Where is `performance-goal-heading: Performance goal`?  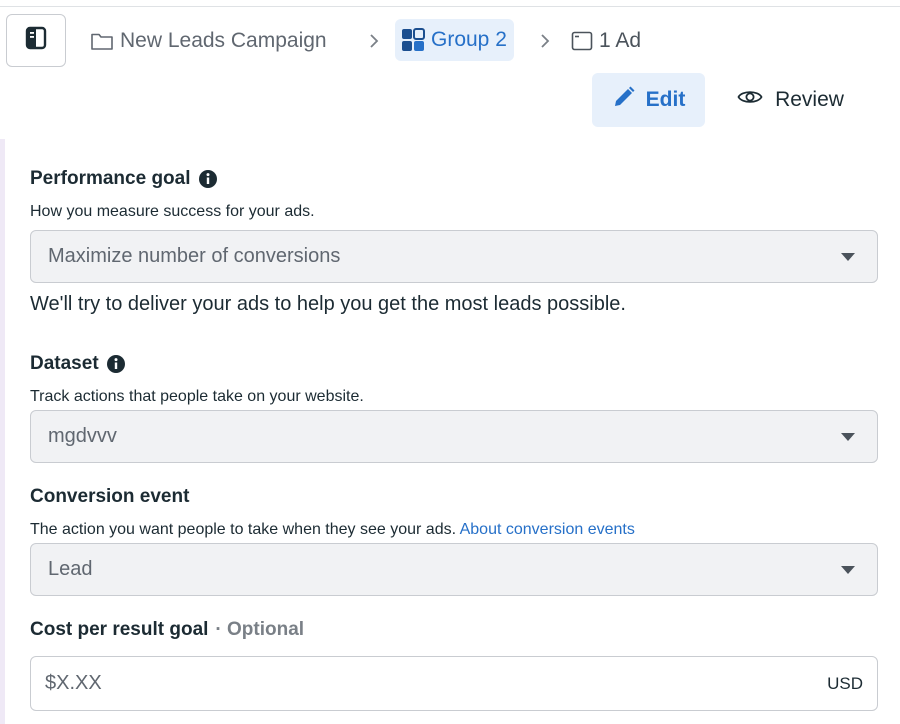 performance-goal-heading: Performance goal is located at coordinates (124, 179).